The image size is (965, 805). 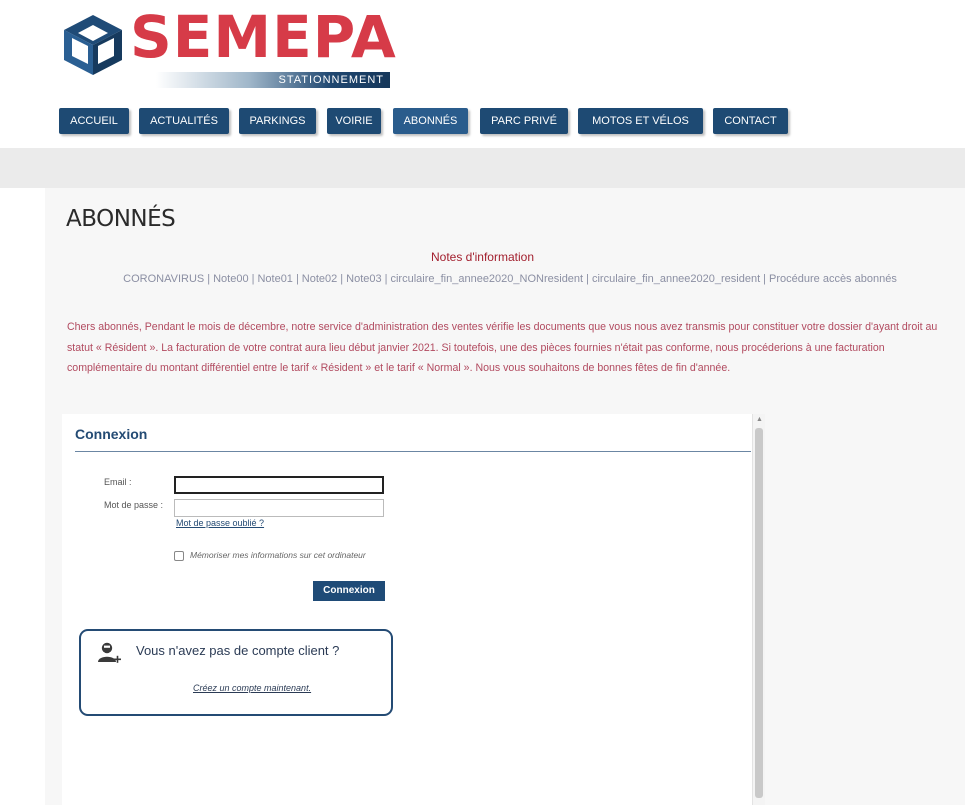 I want to click on note-link-procedure-acces: Procédure accès abonnés, so click(x=833, y=279).